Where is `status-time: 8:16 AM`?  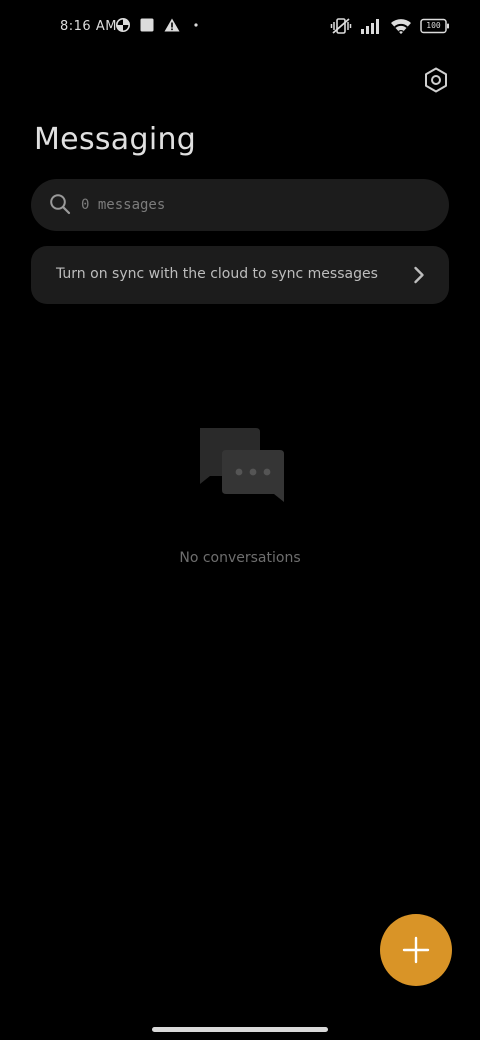 status-time: 8:16 AM is located at coordinates (88, 26).